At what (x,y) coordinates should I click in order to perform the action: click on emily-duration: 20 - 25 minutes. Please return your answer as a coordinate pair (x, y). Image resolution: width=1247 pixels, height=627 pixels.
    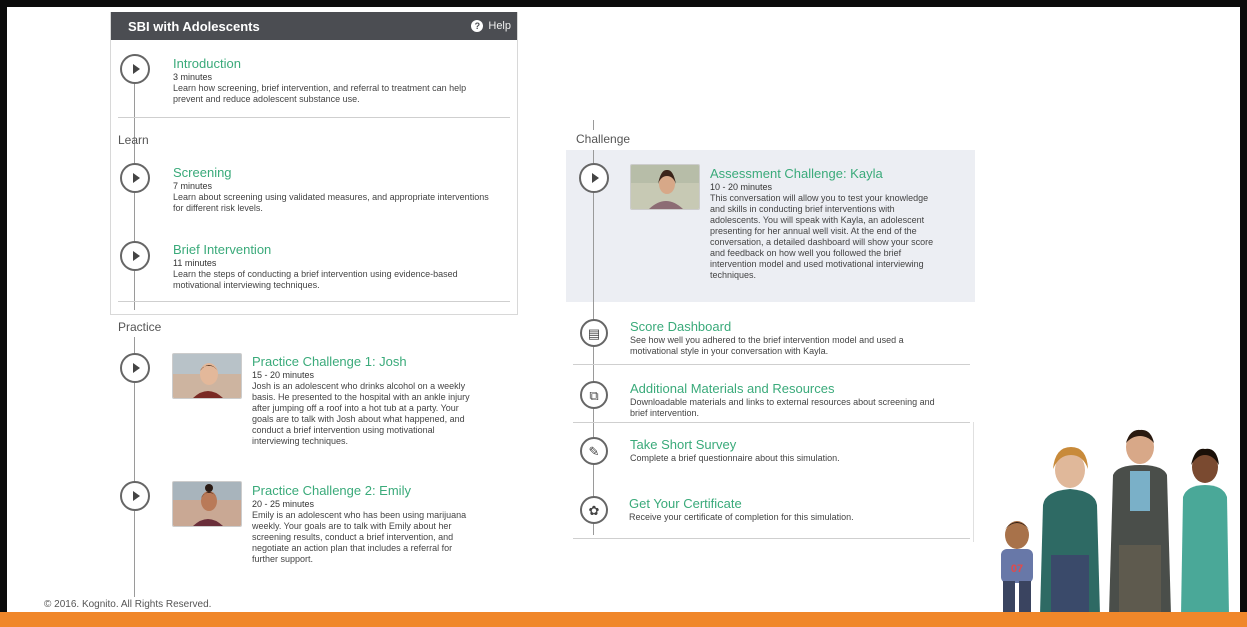
    Looking at the image, I should click on (283, 504).